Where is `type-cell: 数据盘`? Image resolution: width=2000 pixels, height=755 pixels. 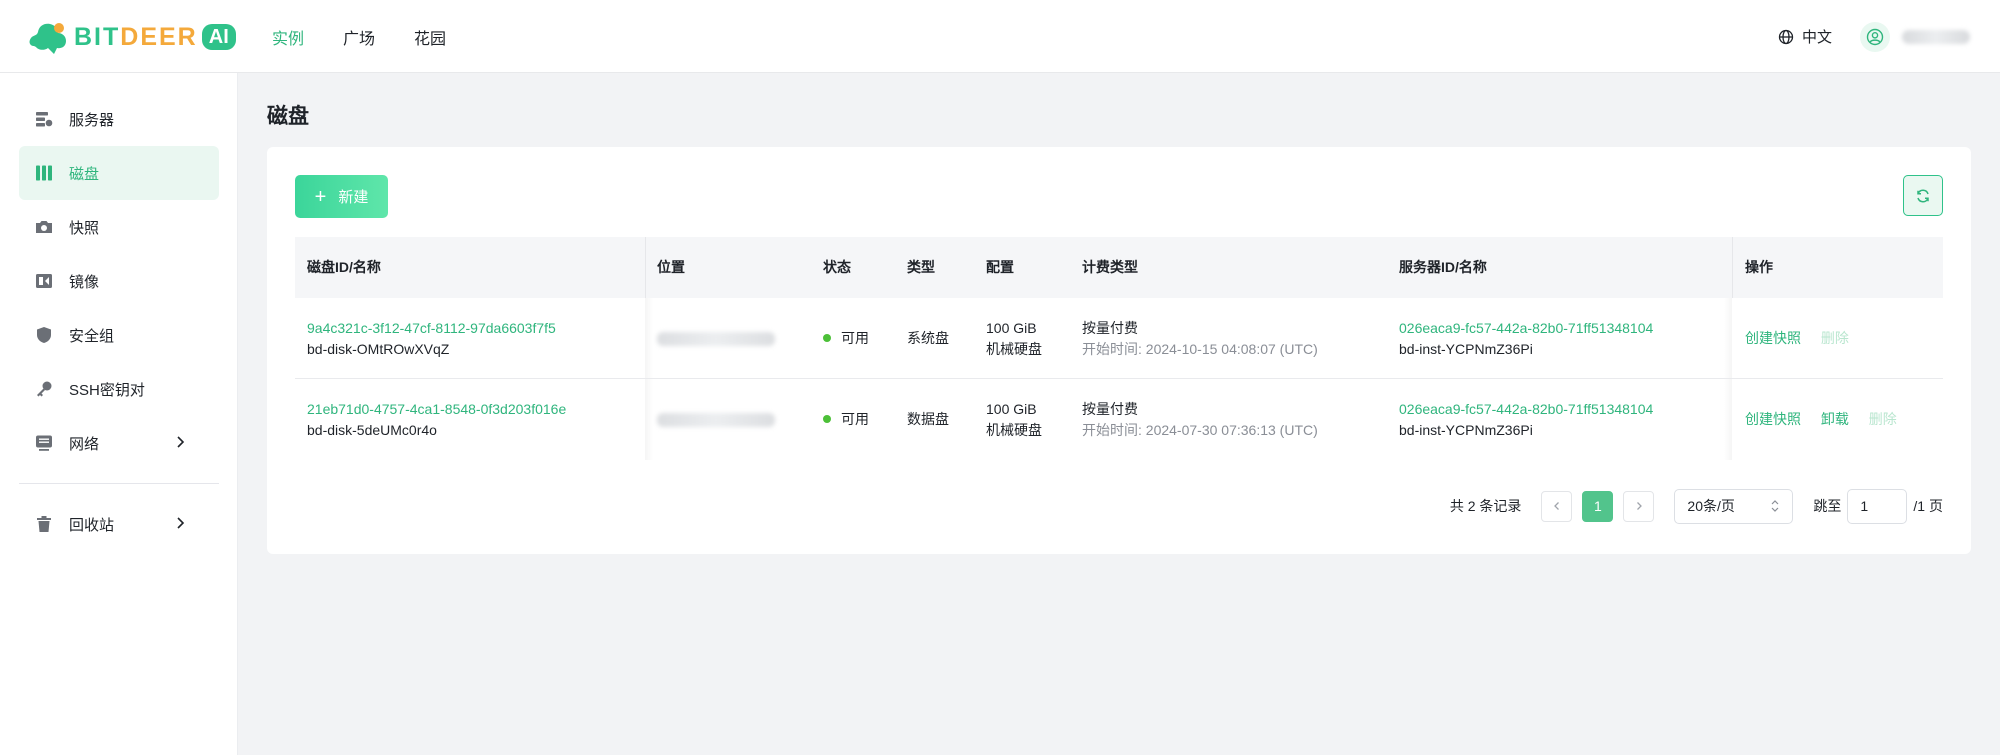 type-cell: 数据盘 is located at coordinates (928, 419).